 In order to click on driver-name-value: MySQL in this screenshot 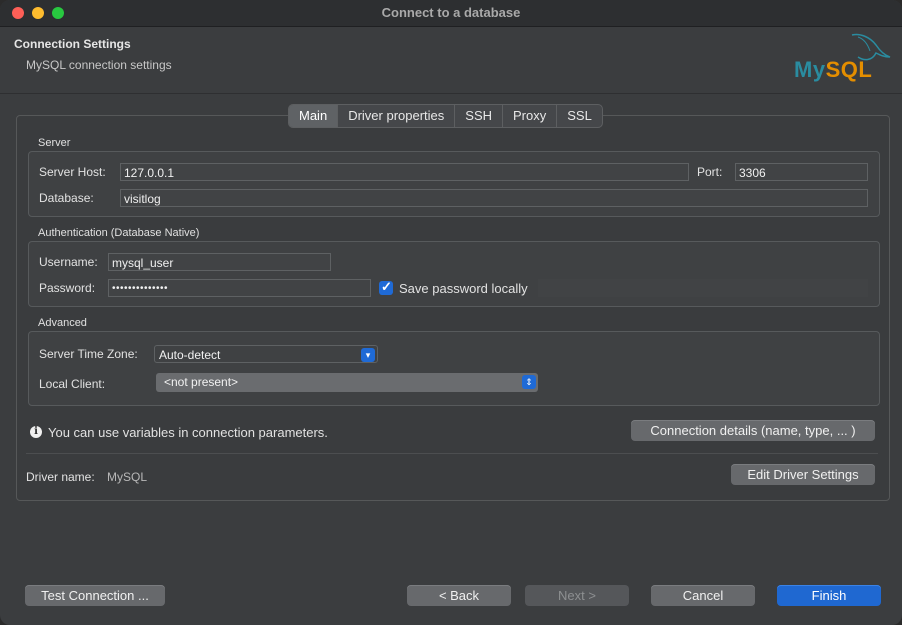, I will do `click(127, 477)`.